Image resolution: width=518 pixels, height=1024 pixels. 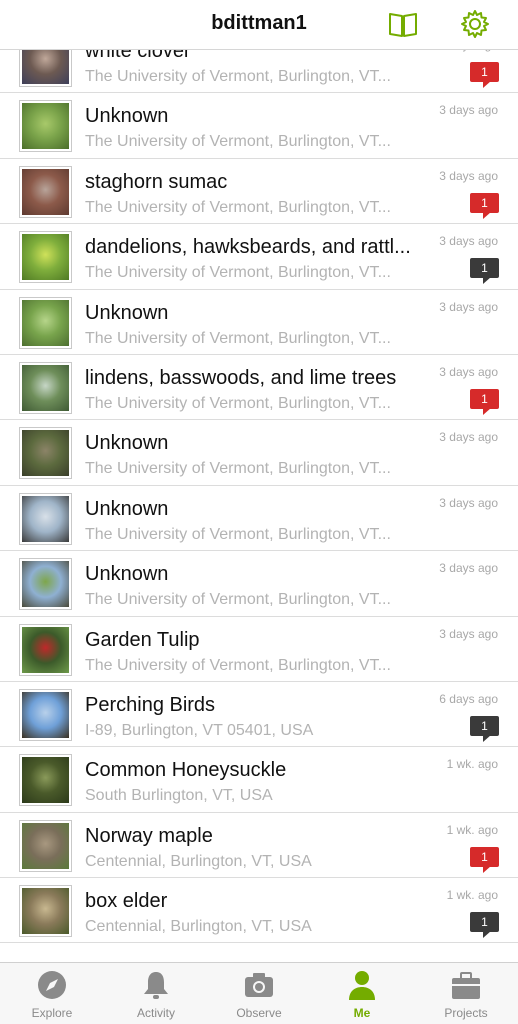 What do you see at coordinates (52, 1013) in the screenshot?
I see `tab-explore-label: Explore` at bounding box center [52, 1013].